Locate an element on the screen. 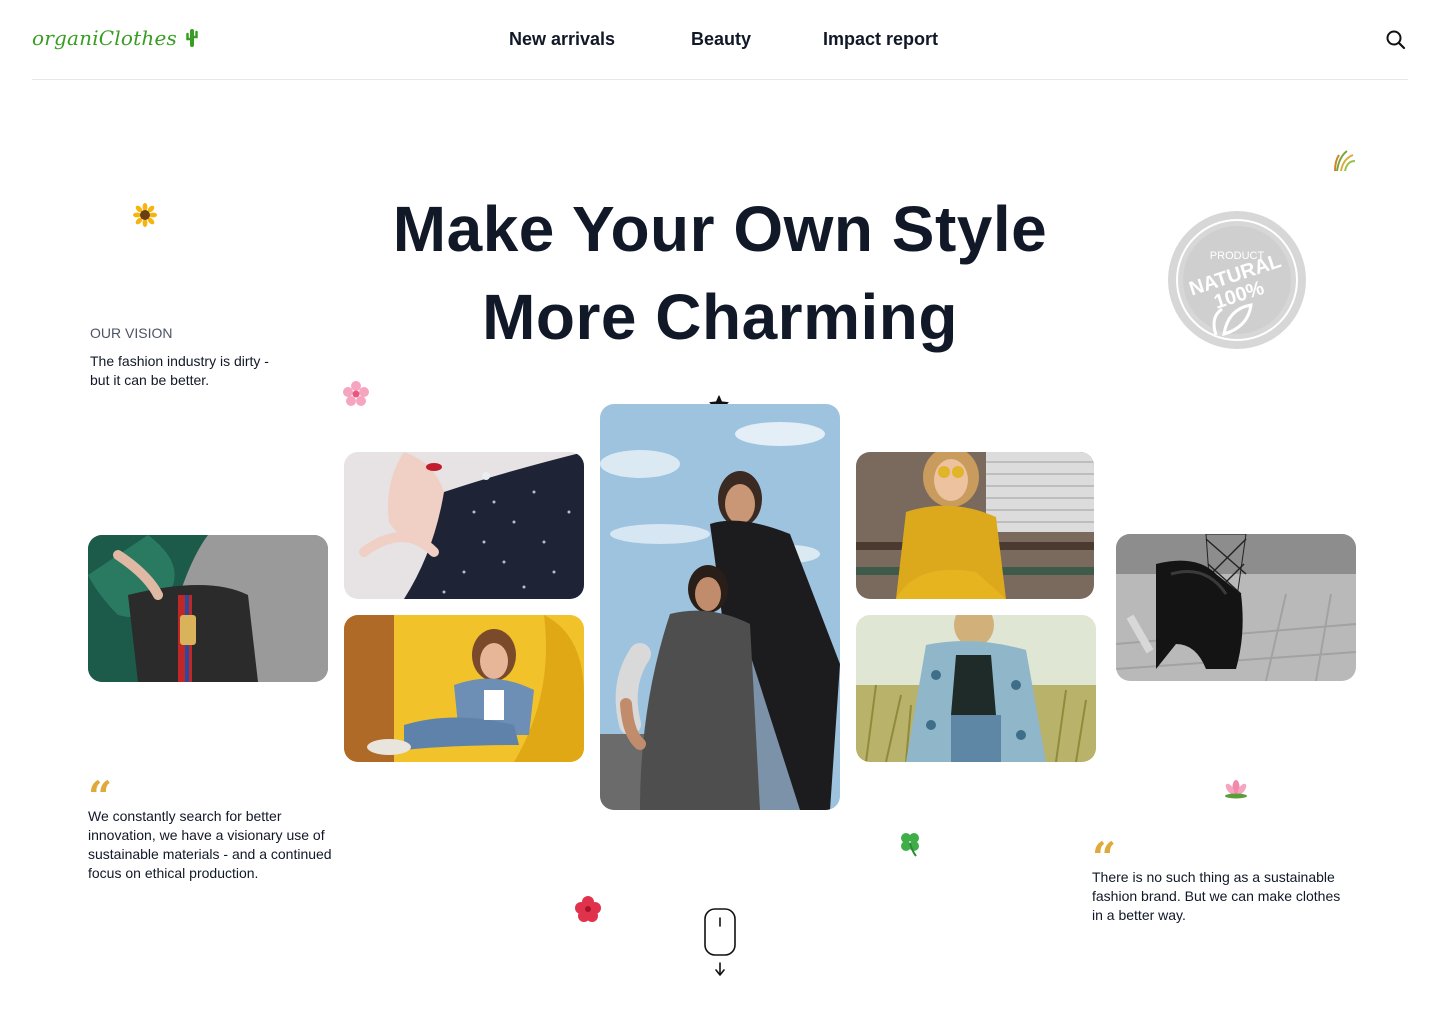 The height and width of the screenshot is (1024, 1440). cactus-icon is located at coordinates (192, 38).